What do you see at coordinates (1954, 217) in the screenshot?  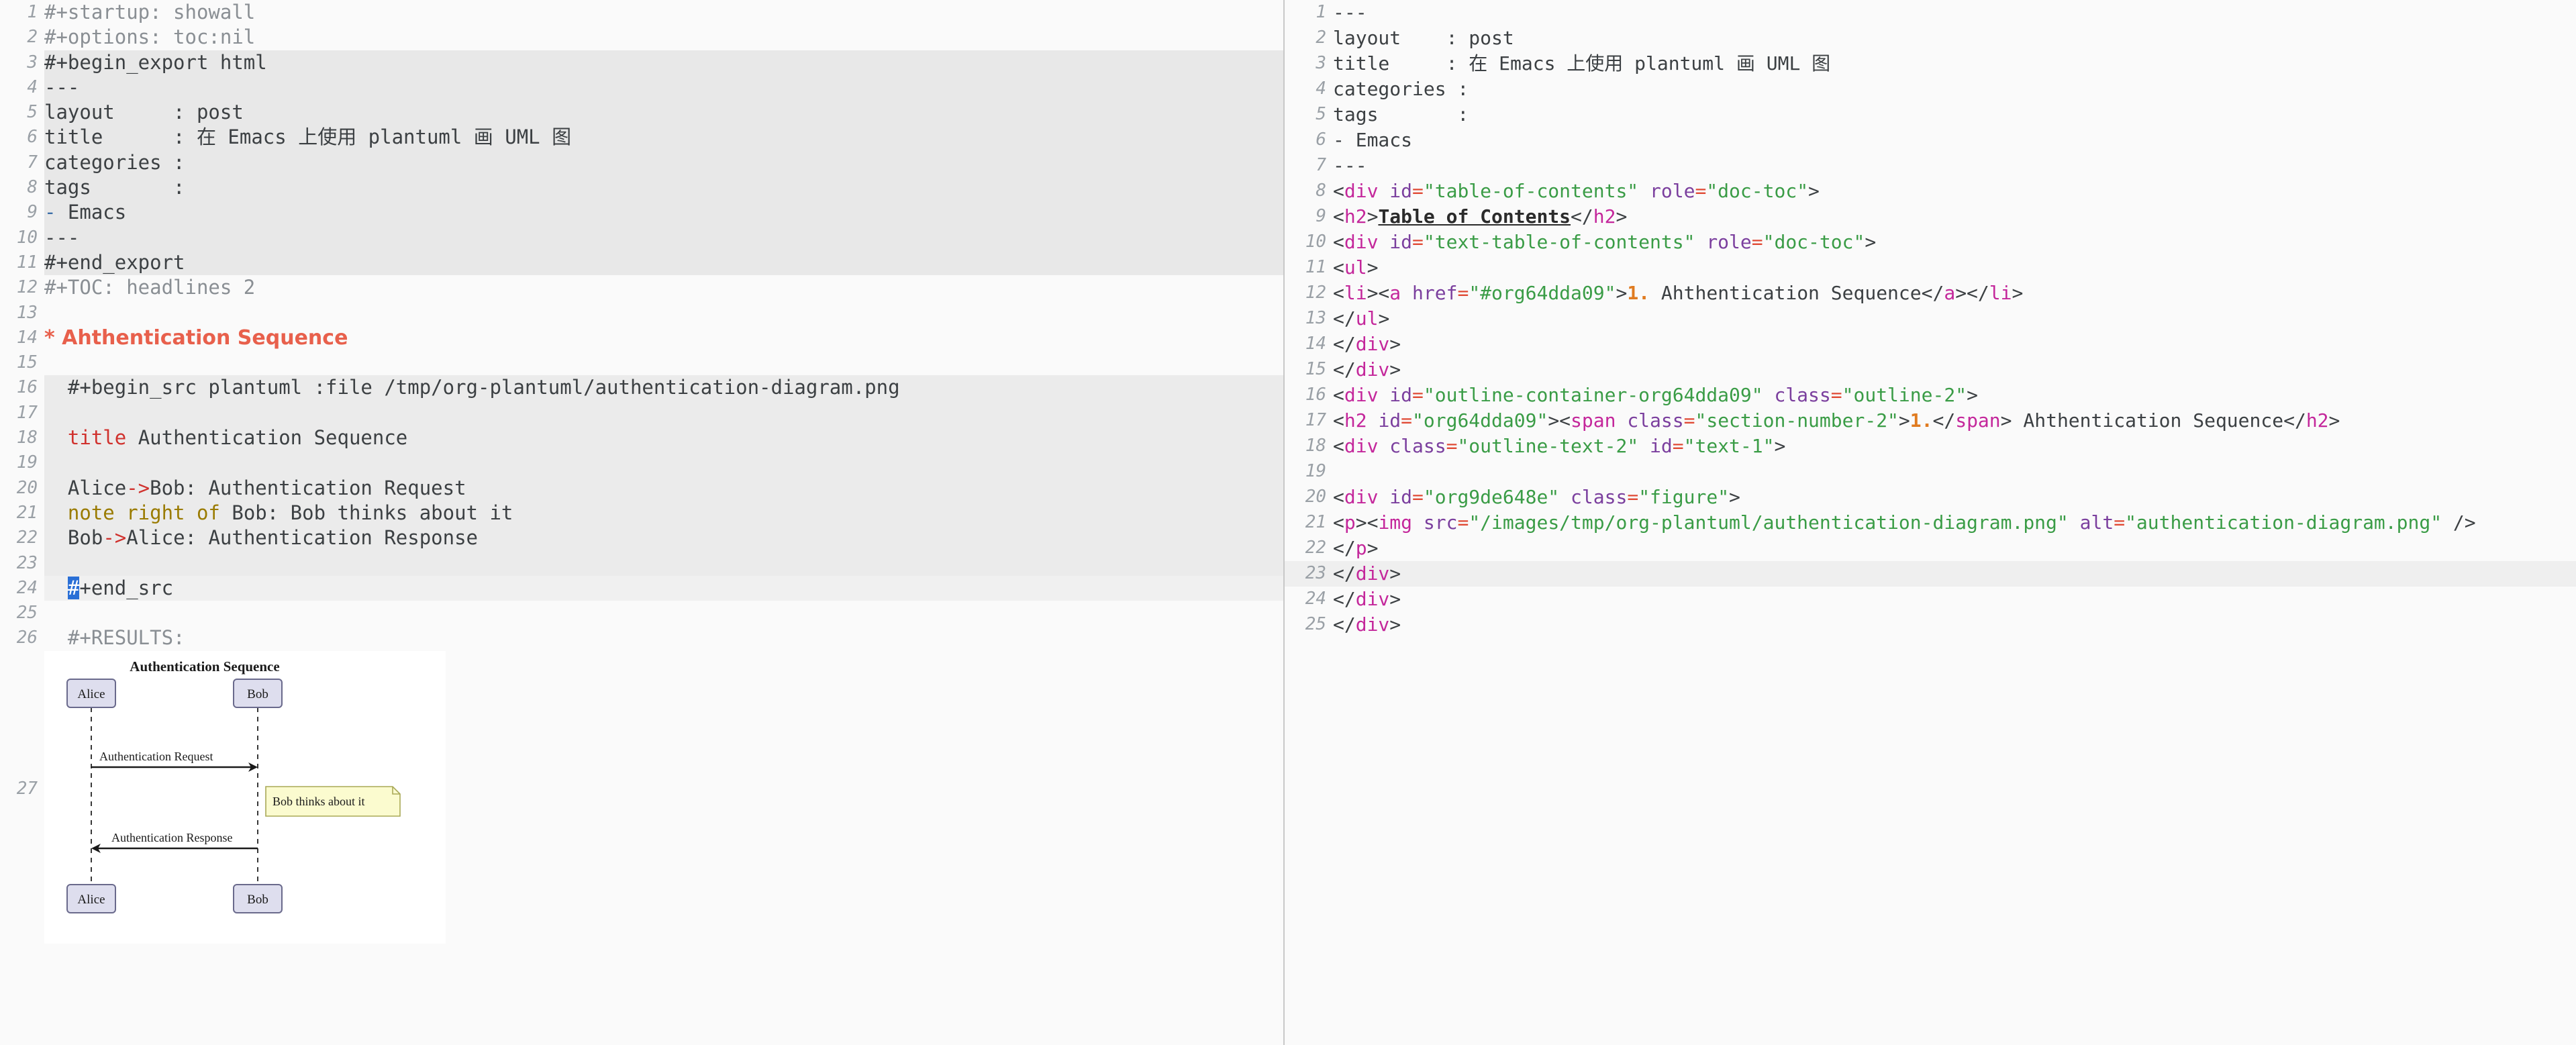 I see `html-line-content: <h2>Table of Contents</h2>` at bounding box center [1954, 217].